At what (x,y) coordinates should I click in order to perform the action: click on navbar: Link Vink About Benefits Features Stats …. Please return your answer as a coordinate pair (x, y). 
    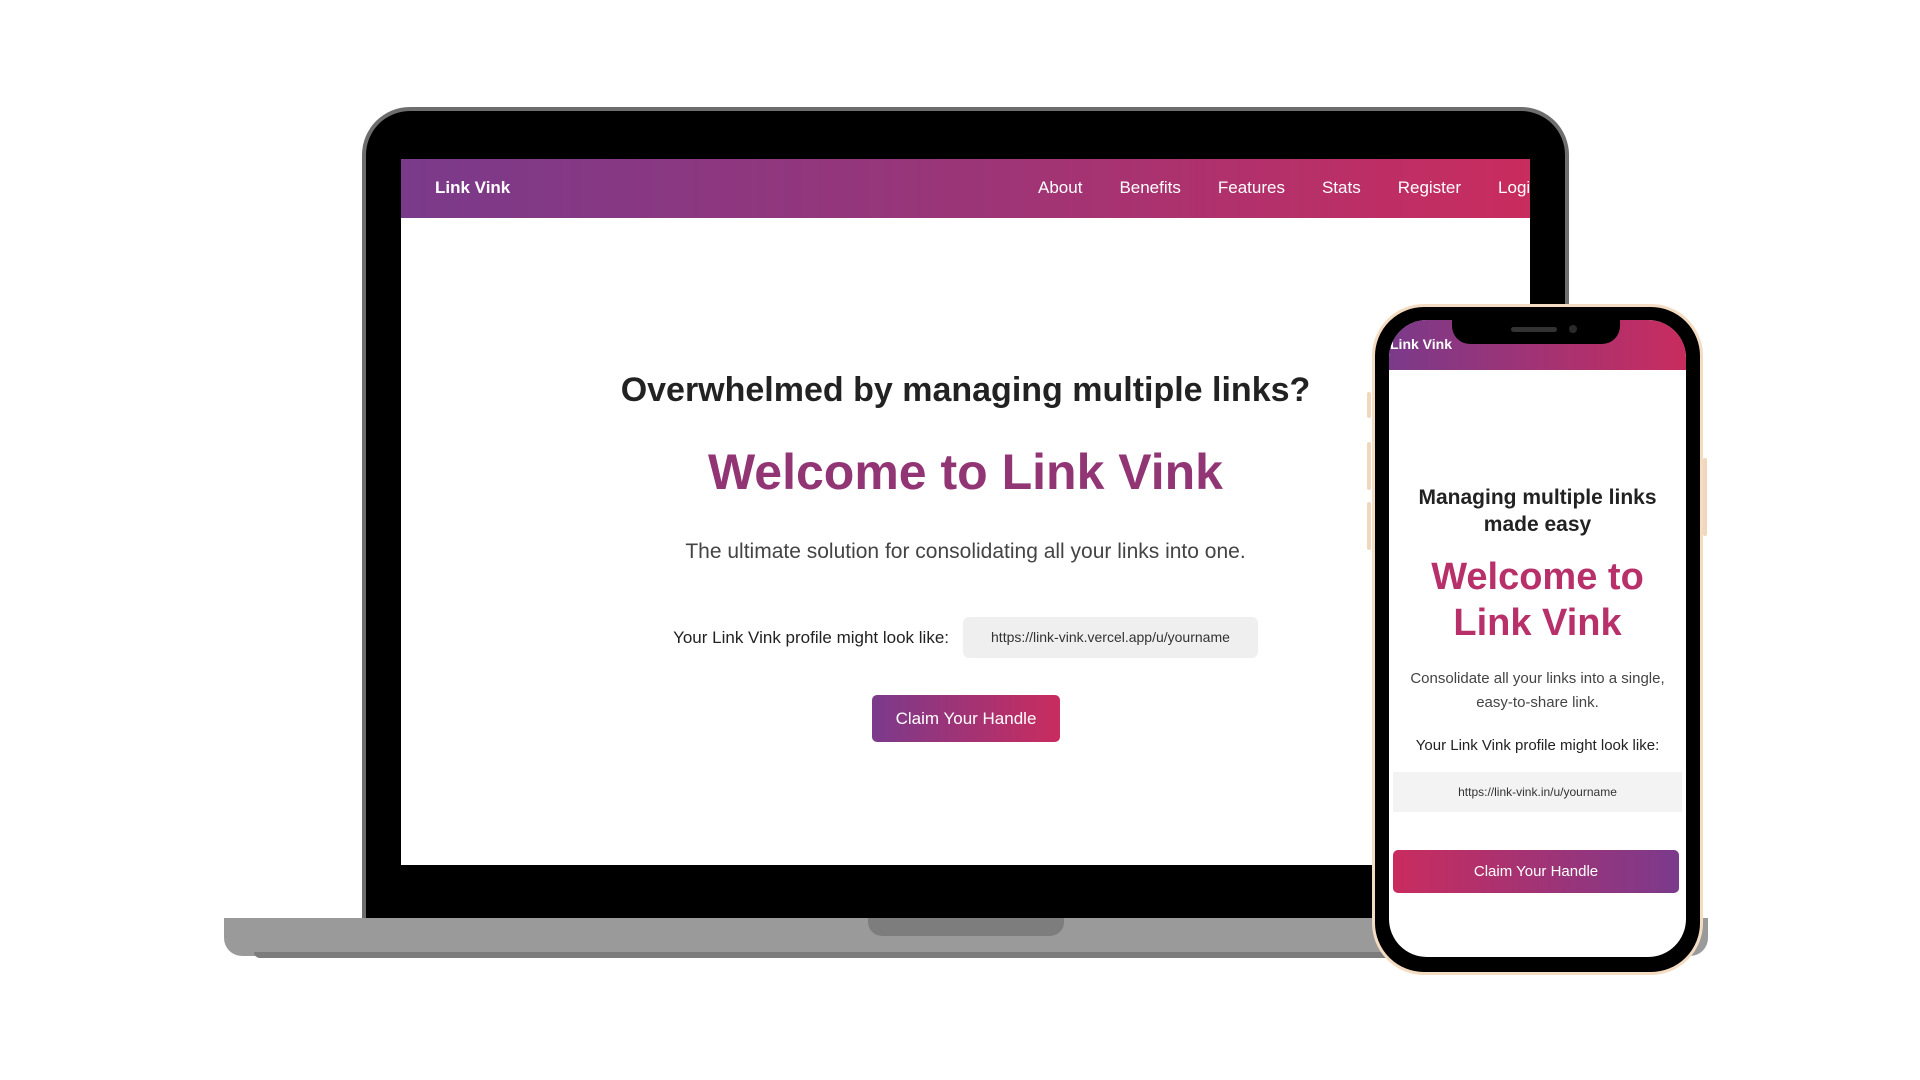
    Looking at the image, I should click on (965, 188).